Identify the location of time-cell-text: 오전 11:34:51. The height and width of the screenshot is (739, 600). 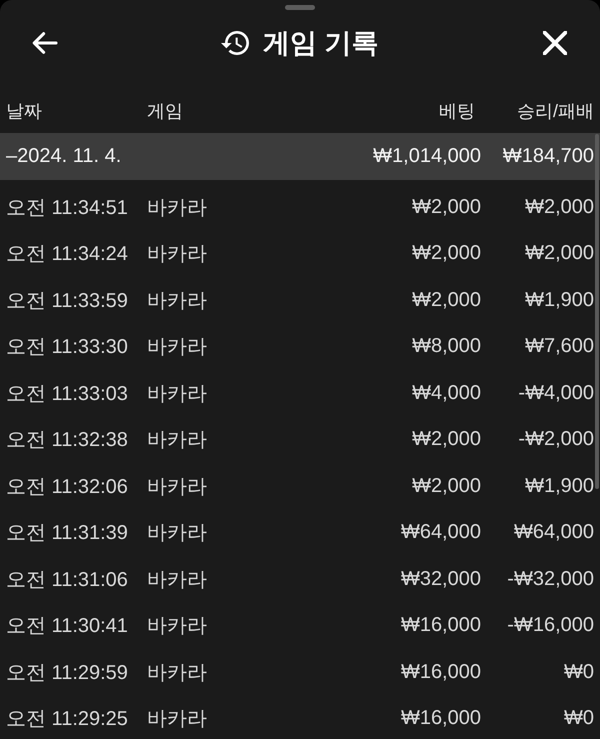
(67, 208).